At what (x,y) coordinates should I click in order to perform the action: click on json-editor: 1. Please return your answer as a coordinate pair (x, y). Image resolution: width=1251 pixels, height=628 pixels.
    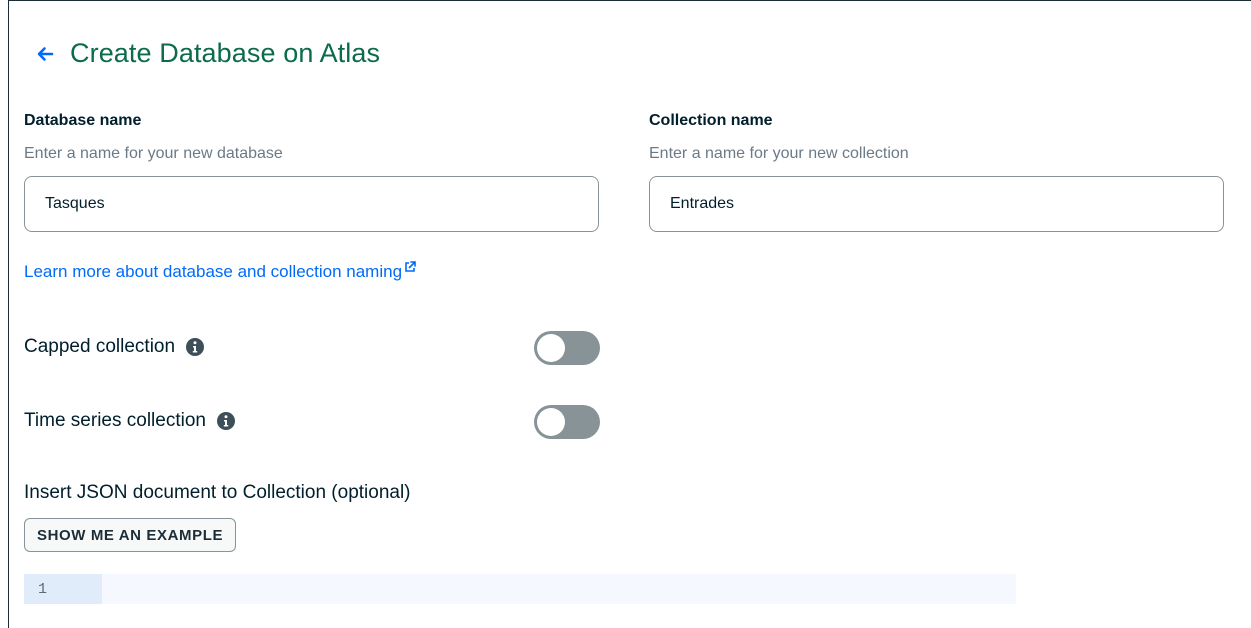
    Looking at the image, I should click on (520, 589).